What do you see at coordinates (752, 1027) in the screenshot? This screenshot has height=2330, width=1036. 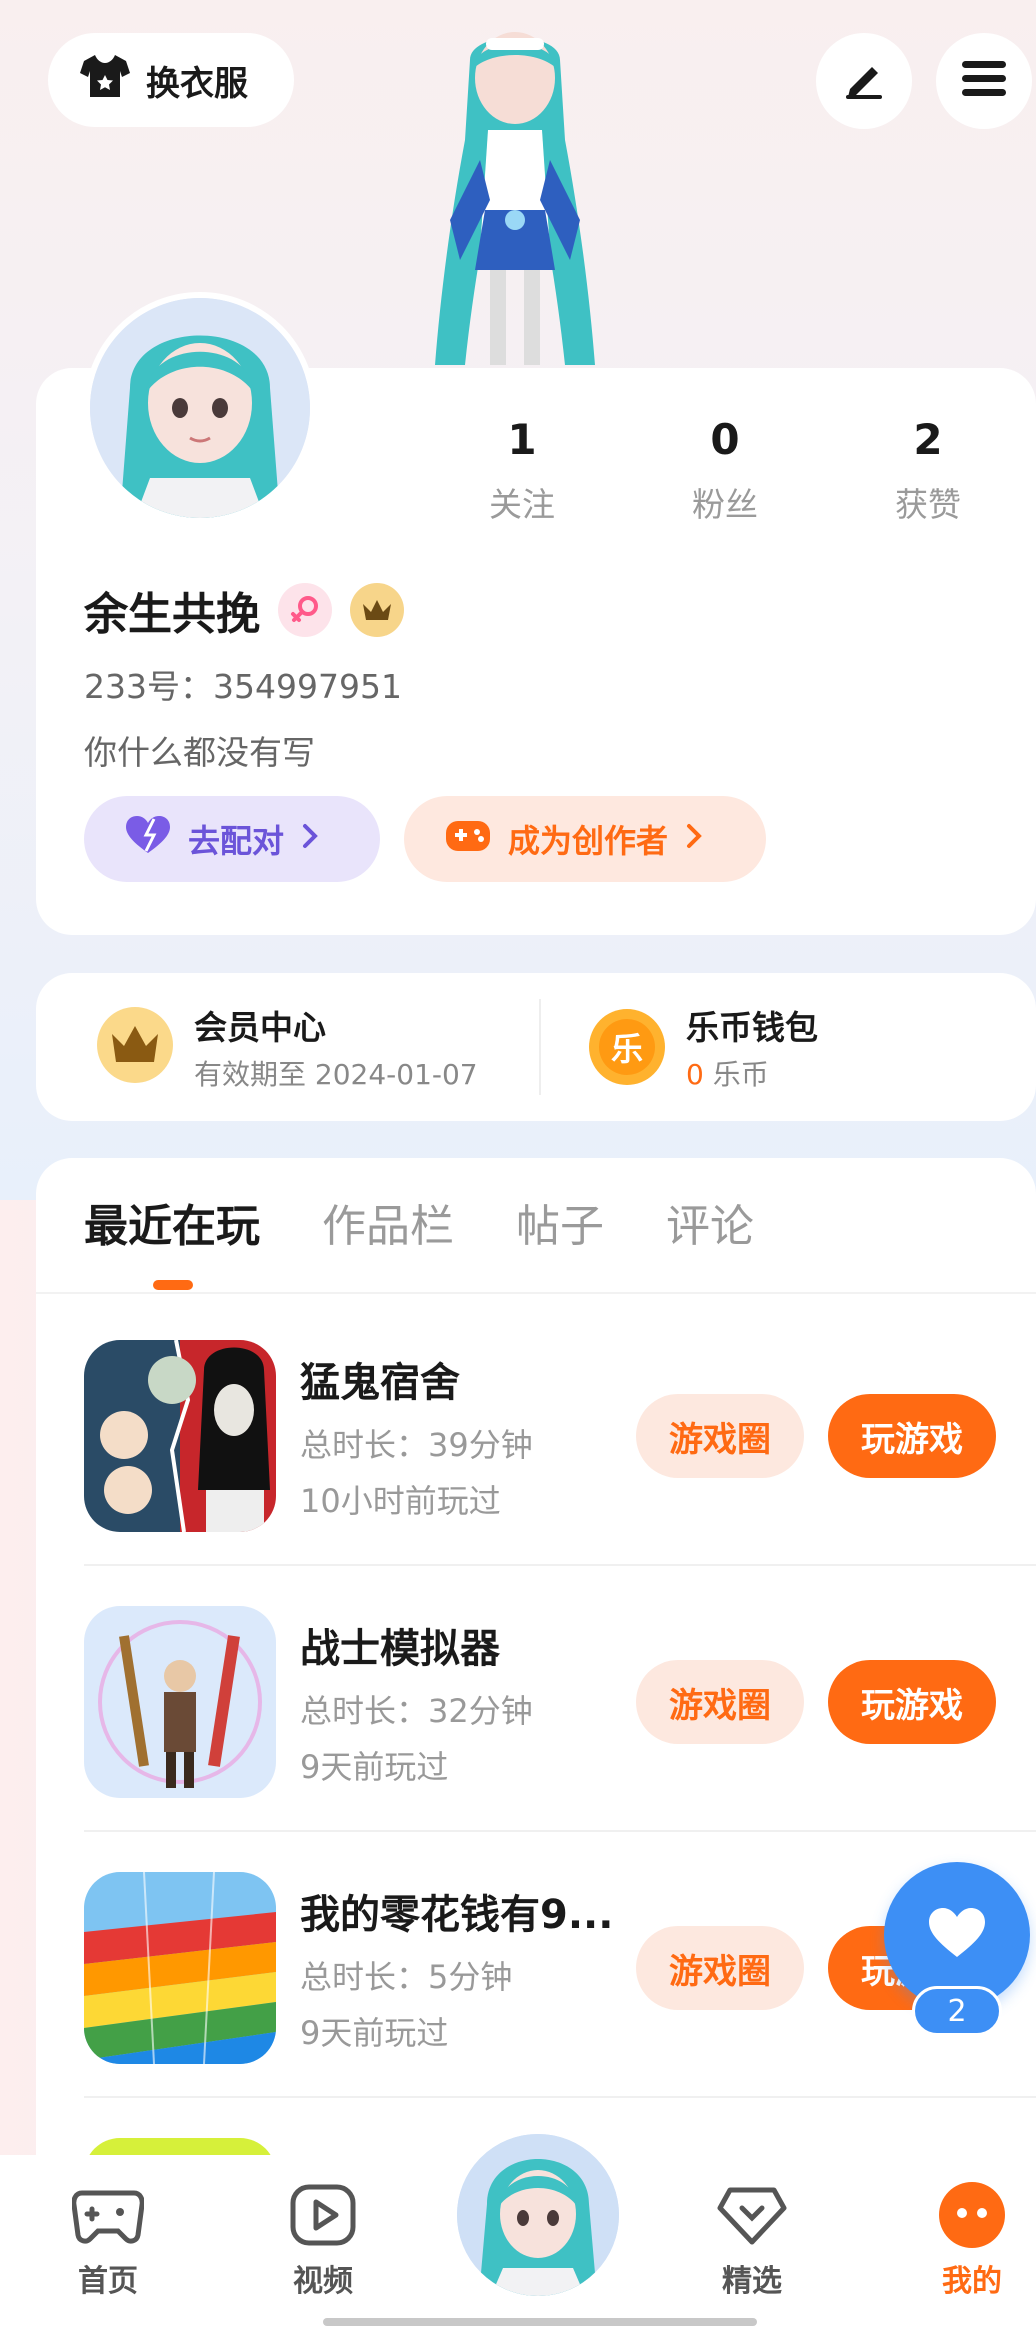 I see `wallet-title: 乐币钱包` at bounding box center [752, 1027].